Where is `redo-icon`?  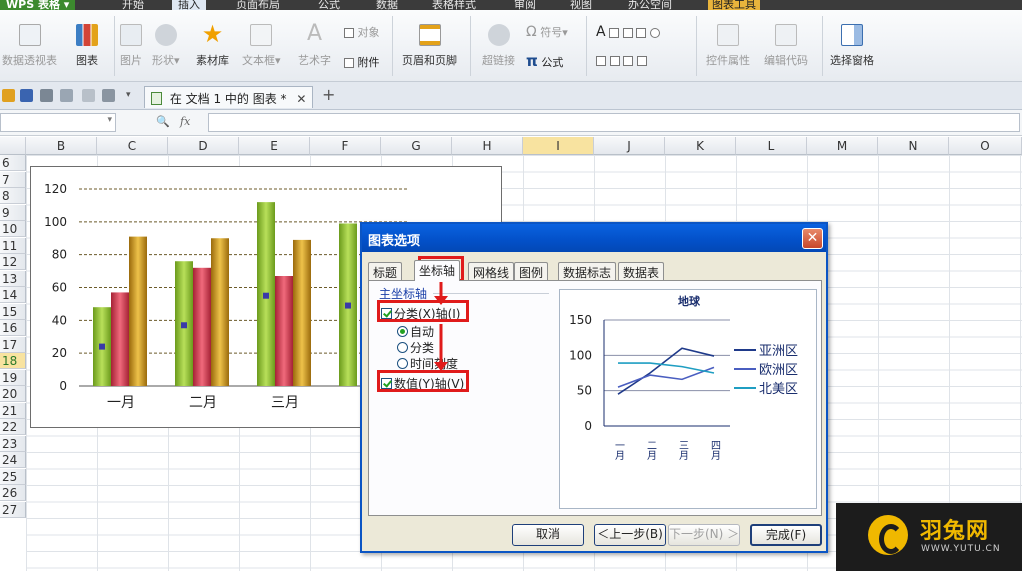 redo-icon is located at coordinates (108, 95).